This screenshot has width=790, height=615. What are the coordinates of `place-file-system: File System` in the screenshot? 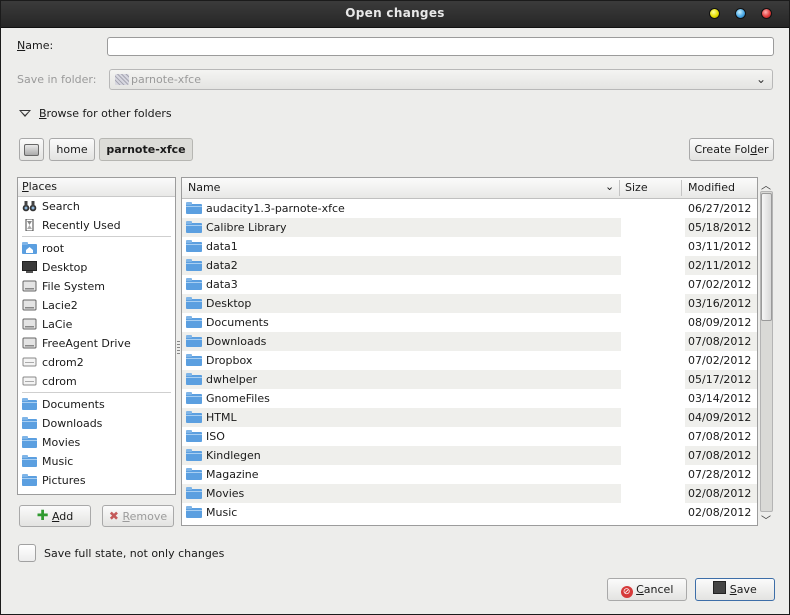 It's located at (96, 286).